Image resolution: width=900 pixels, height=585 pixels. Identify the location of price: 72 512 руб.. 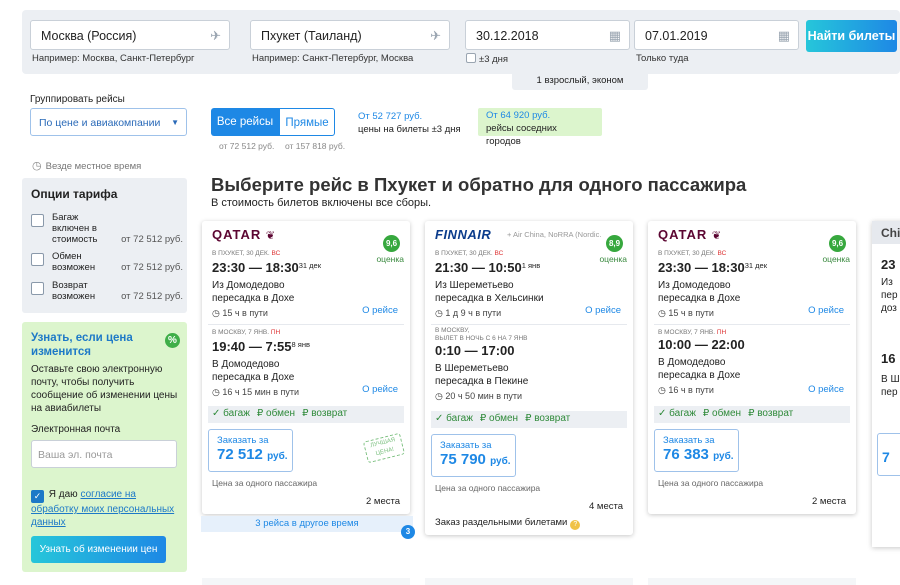
(254, 454).